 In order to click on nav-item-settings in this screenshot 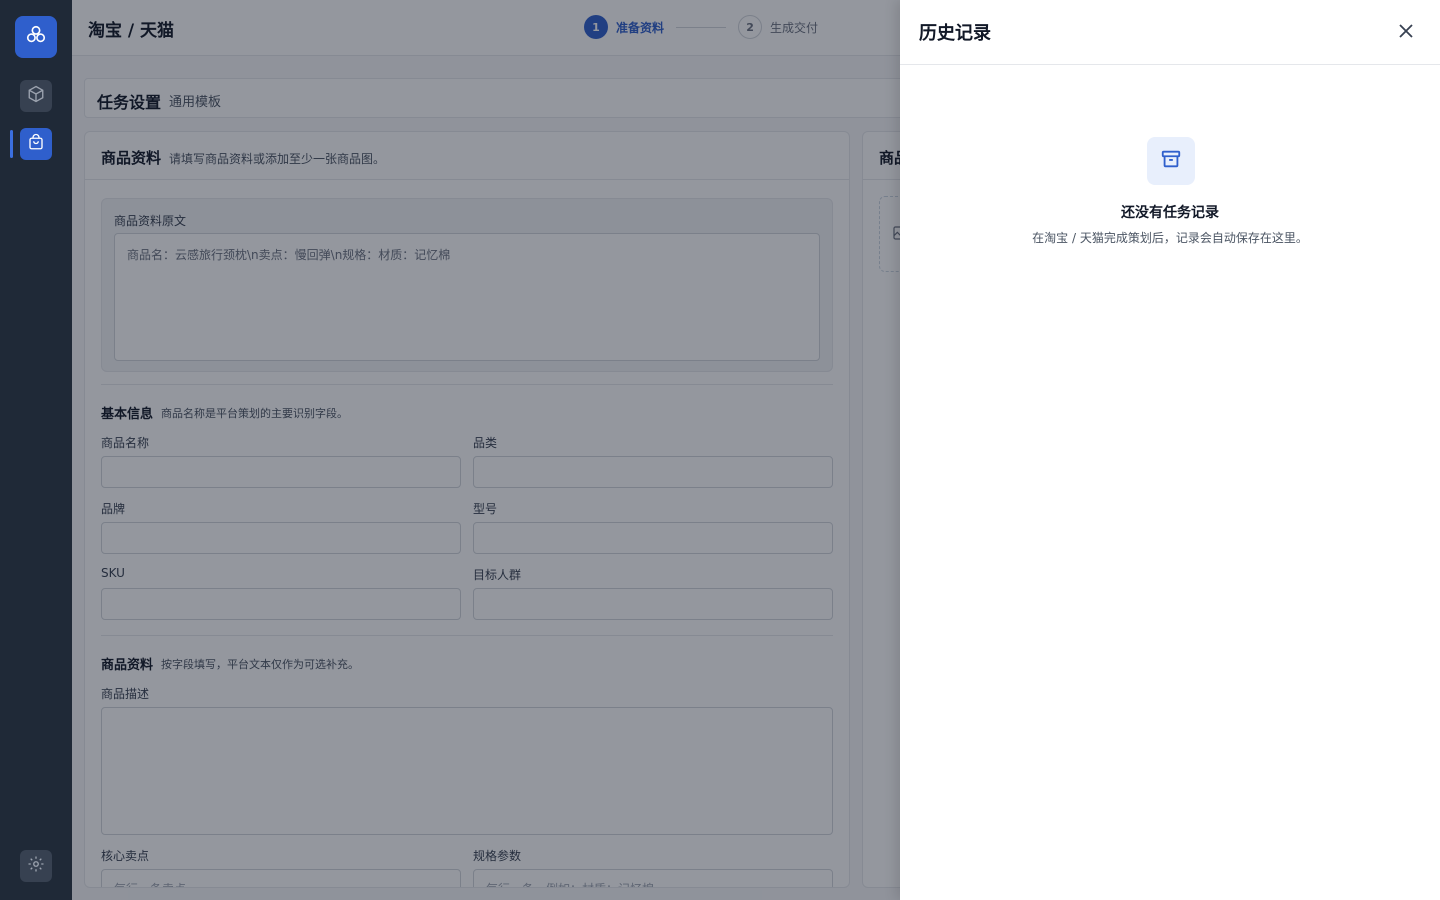, I will do `click(36, 866)`.